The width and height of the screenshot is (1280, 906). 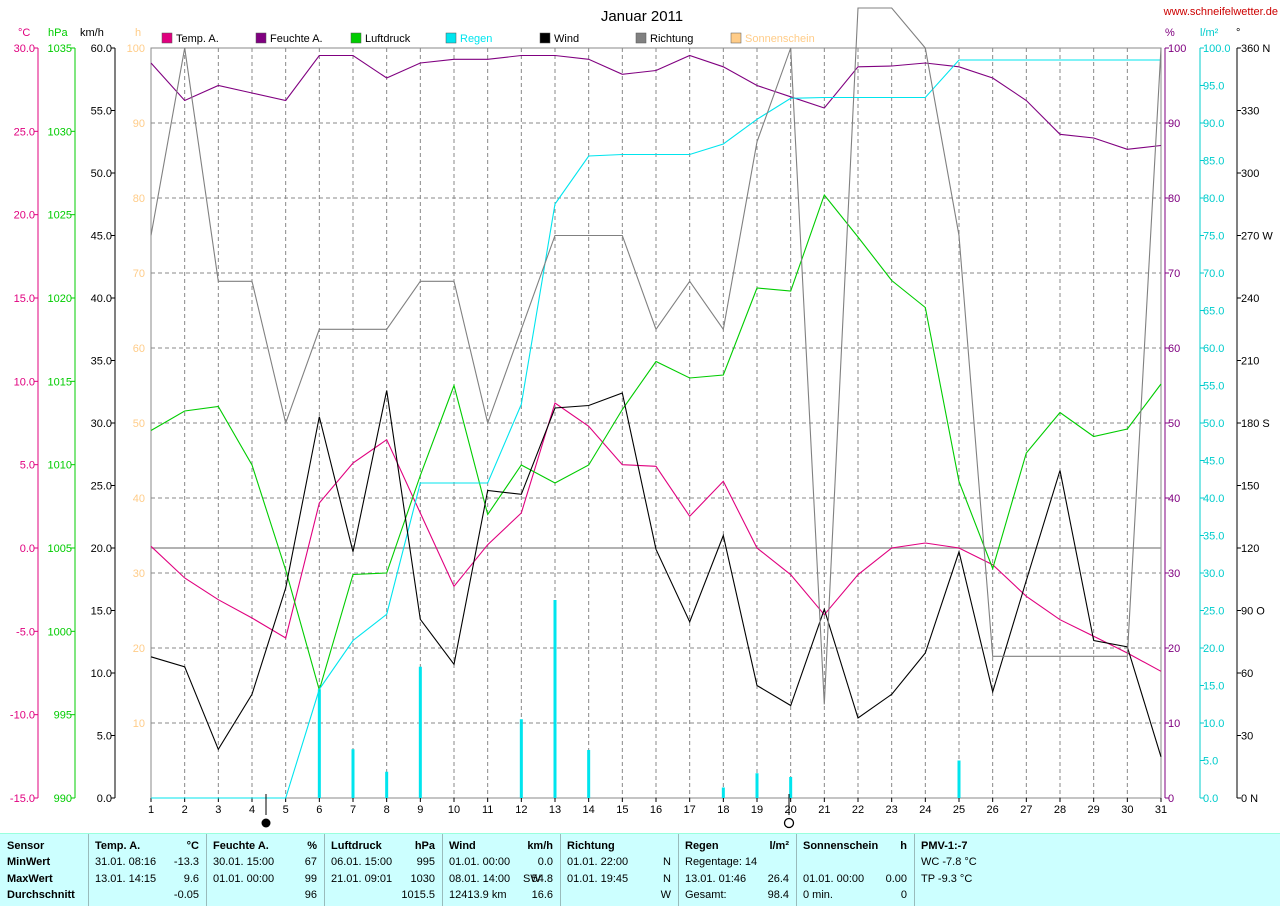 I want to click on tick-label-deg: 300, so click(x=1250, y=174).